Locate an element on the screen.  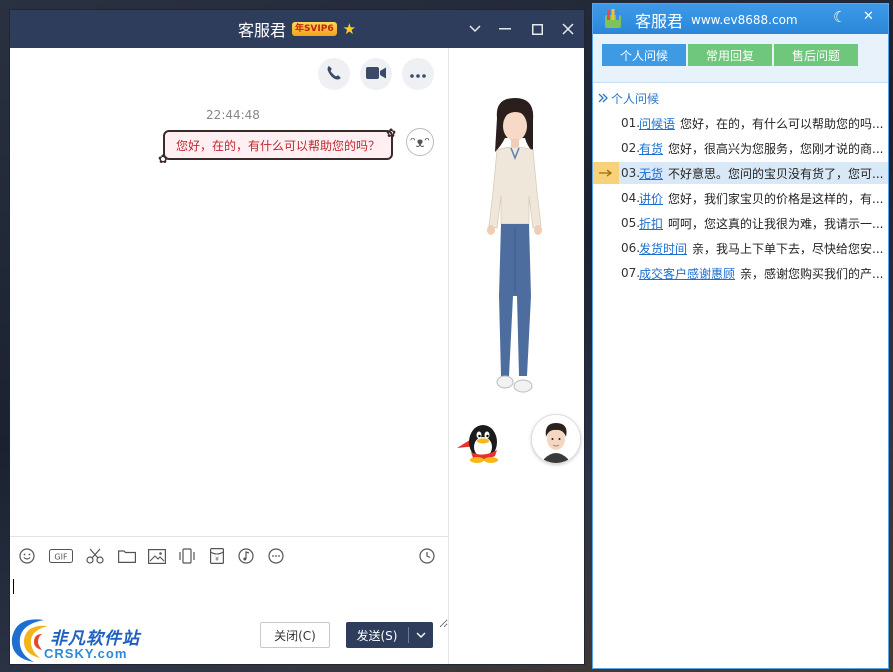
video-camera-icon is located at coordinates (376, 74).